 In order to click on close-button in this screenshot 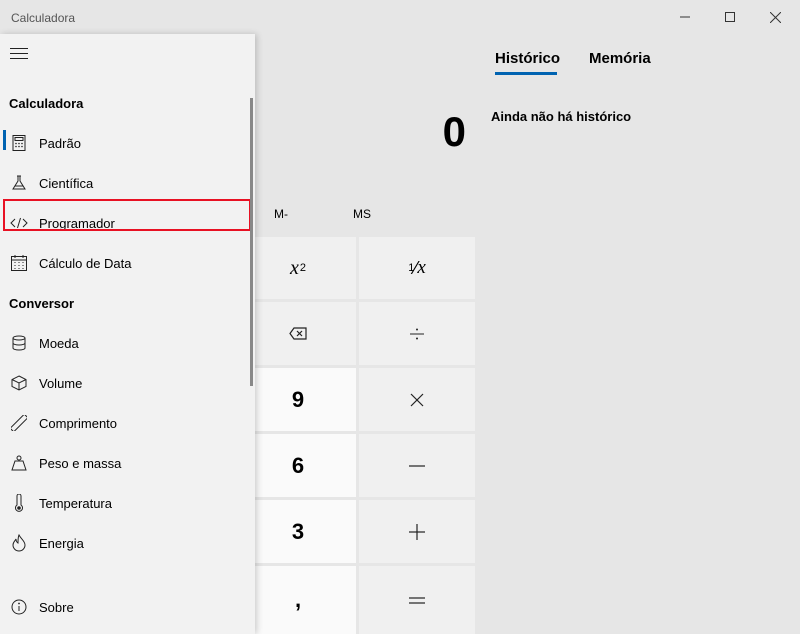, I will do `click(775, 17)`.